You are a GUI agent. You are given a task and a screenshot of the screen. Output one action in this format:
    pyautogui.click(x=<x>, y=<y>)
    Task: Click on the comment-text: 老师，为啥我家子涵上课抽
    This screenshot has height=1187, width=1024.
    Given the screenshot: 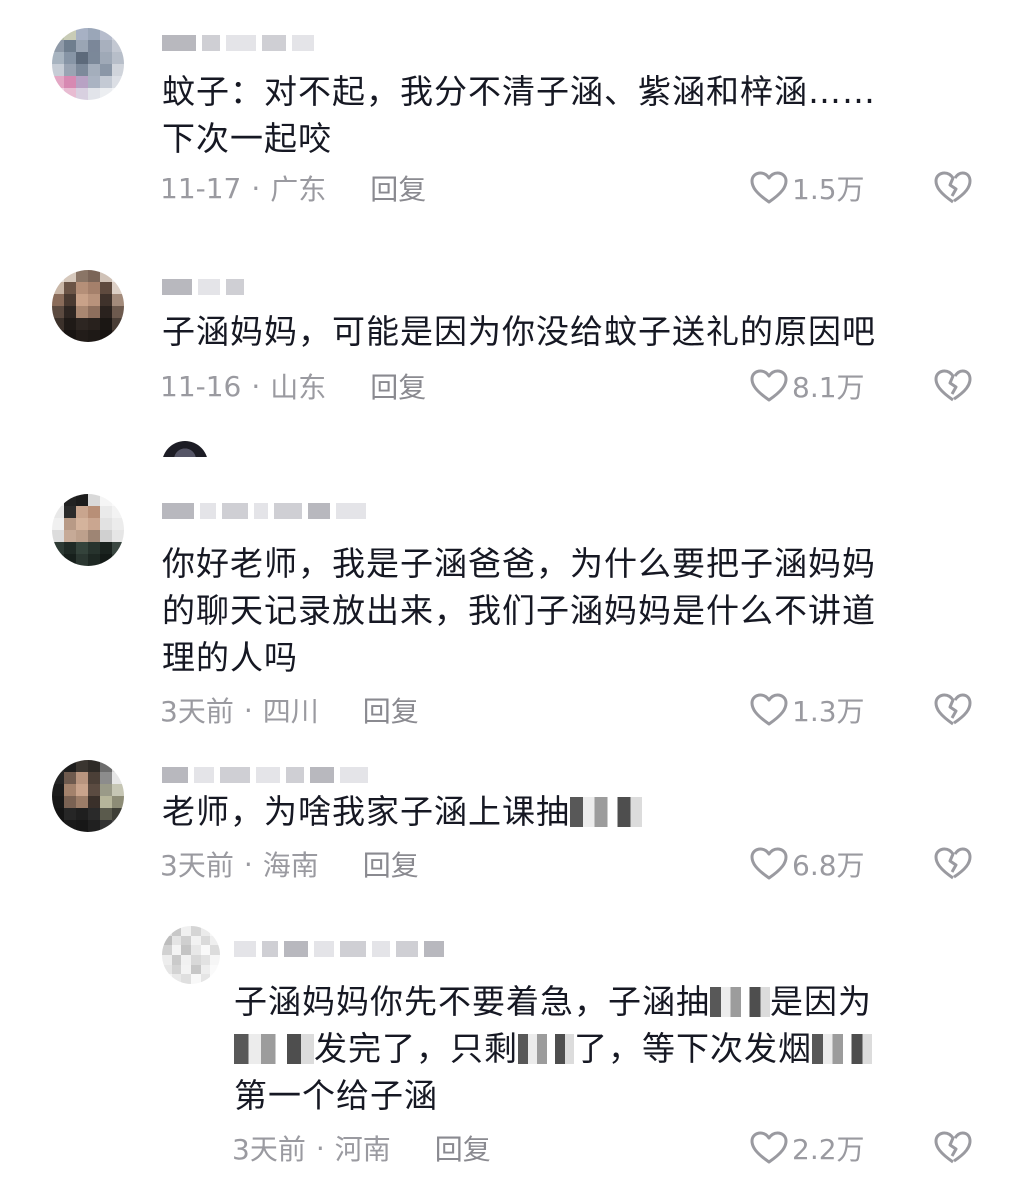 What is the action you would take?
    pyautogui.click(x=402, y=811)
    